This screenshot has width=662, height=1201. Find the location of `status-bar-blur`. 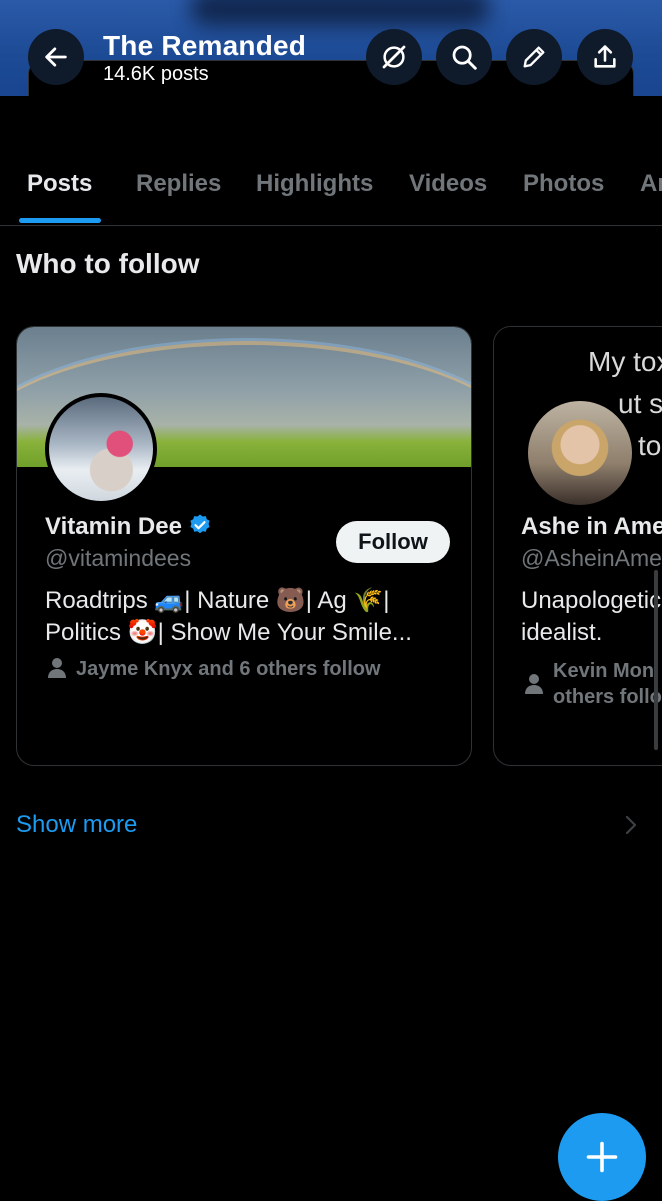

status-bar-blur is located at coordinates (340, 13).